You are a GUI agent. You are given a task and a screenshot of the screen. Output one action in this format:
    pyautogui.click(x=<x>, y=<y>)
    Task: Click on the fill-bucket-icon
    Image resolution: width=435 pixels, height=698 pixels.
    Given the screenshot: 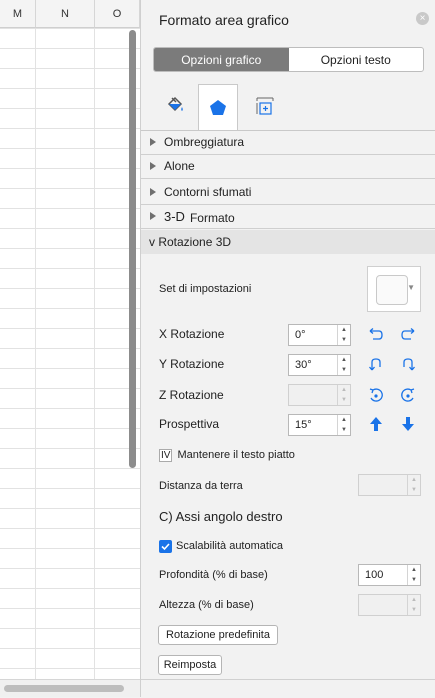 What is the action you would take?
    pyautogui.click(x=175, y=104)
    